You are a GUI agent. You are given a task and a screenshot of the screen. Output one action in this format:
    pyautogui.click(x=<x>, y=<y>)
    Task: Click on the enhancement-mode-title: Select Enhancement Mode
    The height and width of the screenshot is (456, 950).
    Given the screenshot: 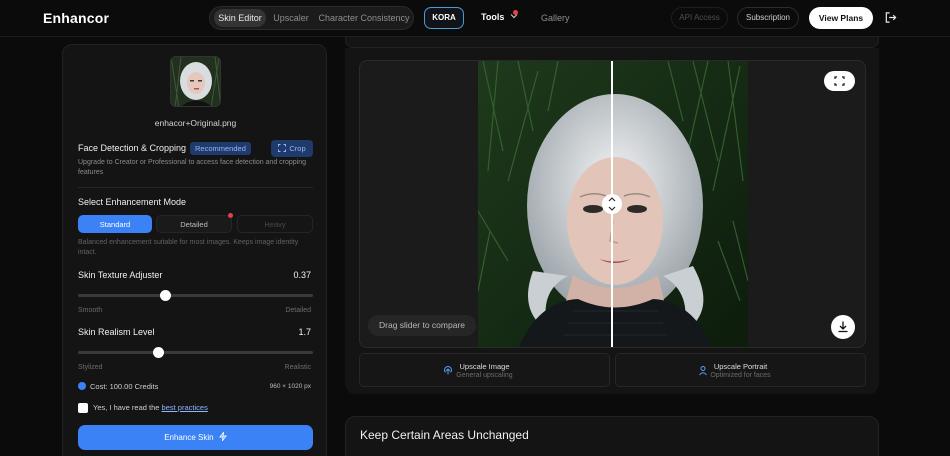 What is the action you would take?
    pyautogui.click(x=132, y=202)
    